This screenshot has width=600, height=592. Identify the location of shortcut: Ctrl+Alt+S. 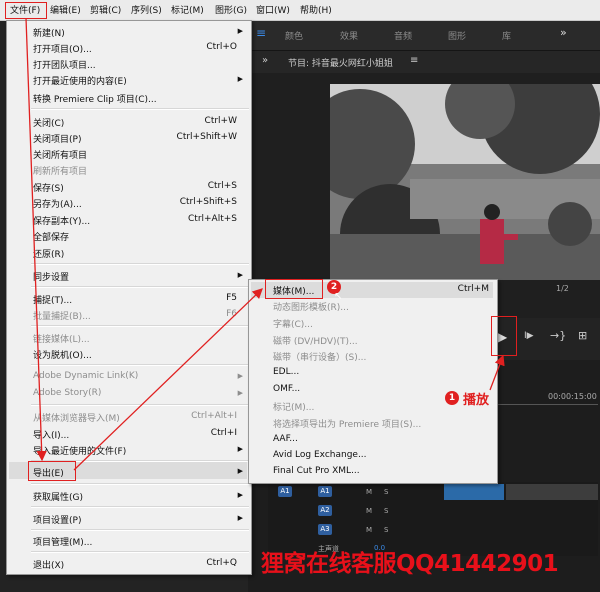
(212, 219).